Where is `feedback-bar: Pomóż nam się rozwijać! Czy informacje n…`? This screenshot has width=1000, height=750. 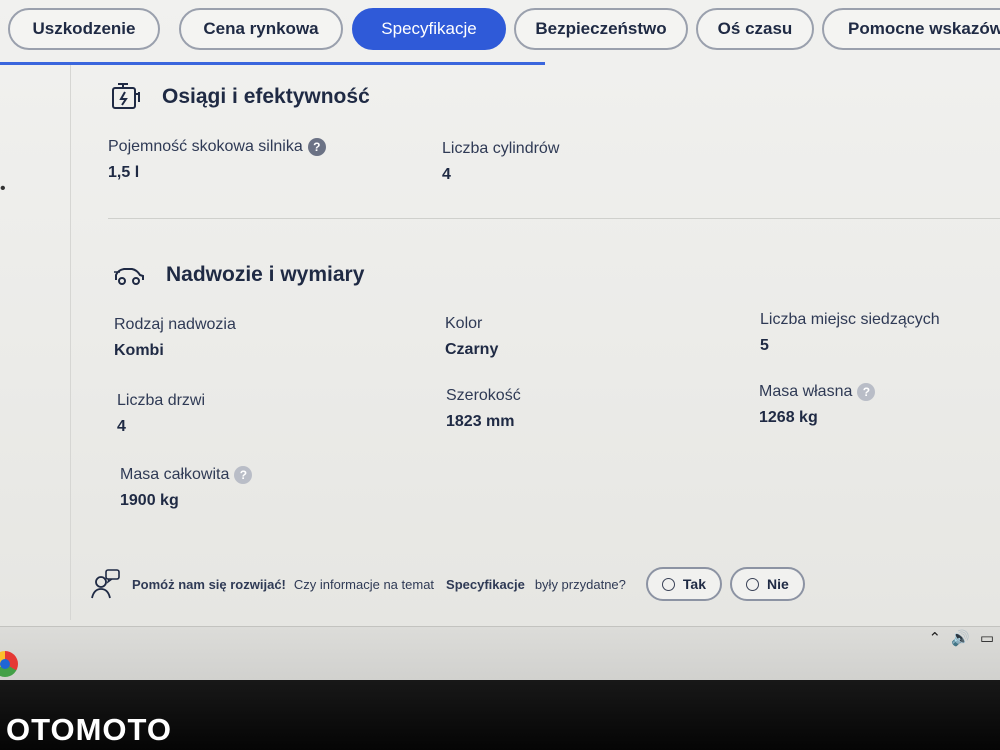
feedback-bar: Pomóż nam się rozwijać! Czy informacje n… is located at coordinates (455, 584).